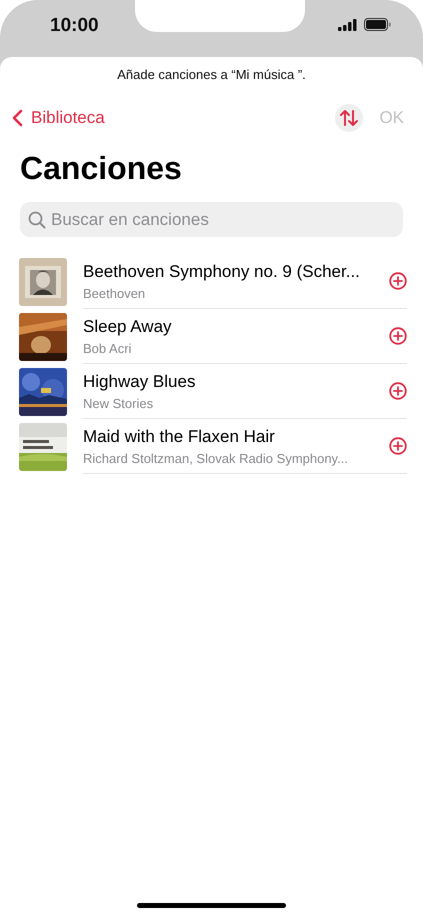 The height and width of the screenshot is (915, 423). What do you see at coordinates (348, 24) in the screenshot?
I see `signal-icon` at bounding box center [348, 24].